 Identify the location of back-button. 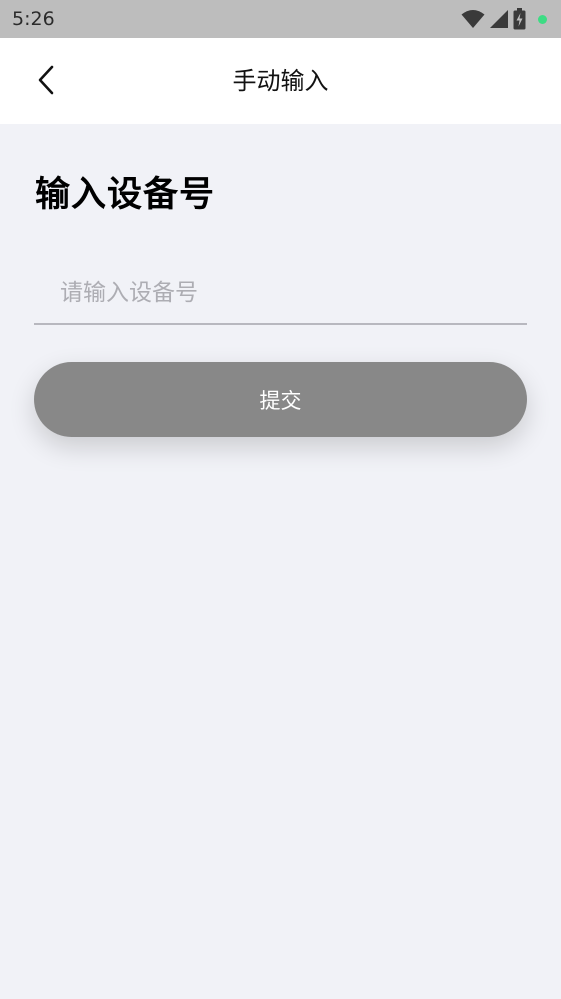
(46, 80).